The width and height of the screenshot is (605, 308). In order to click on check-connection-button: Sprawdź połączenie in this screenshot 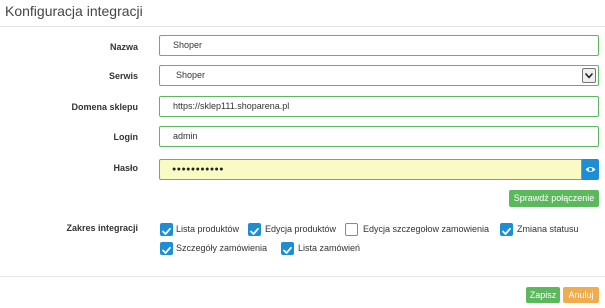, I will do `click(554, 198)`.